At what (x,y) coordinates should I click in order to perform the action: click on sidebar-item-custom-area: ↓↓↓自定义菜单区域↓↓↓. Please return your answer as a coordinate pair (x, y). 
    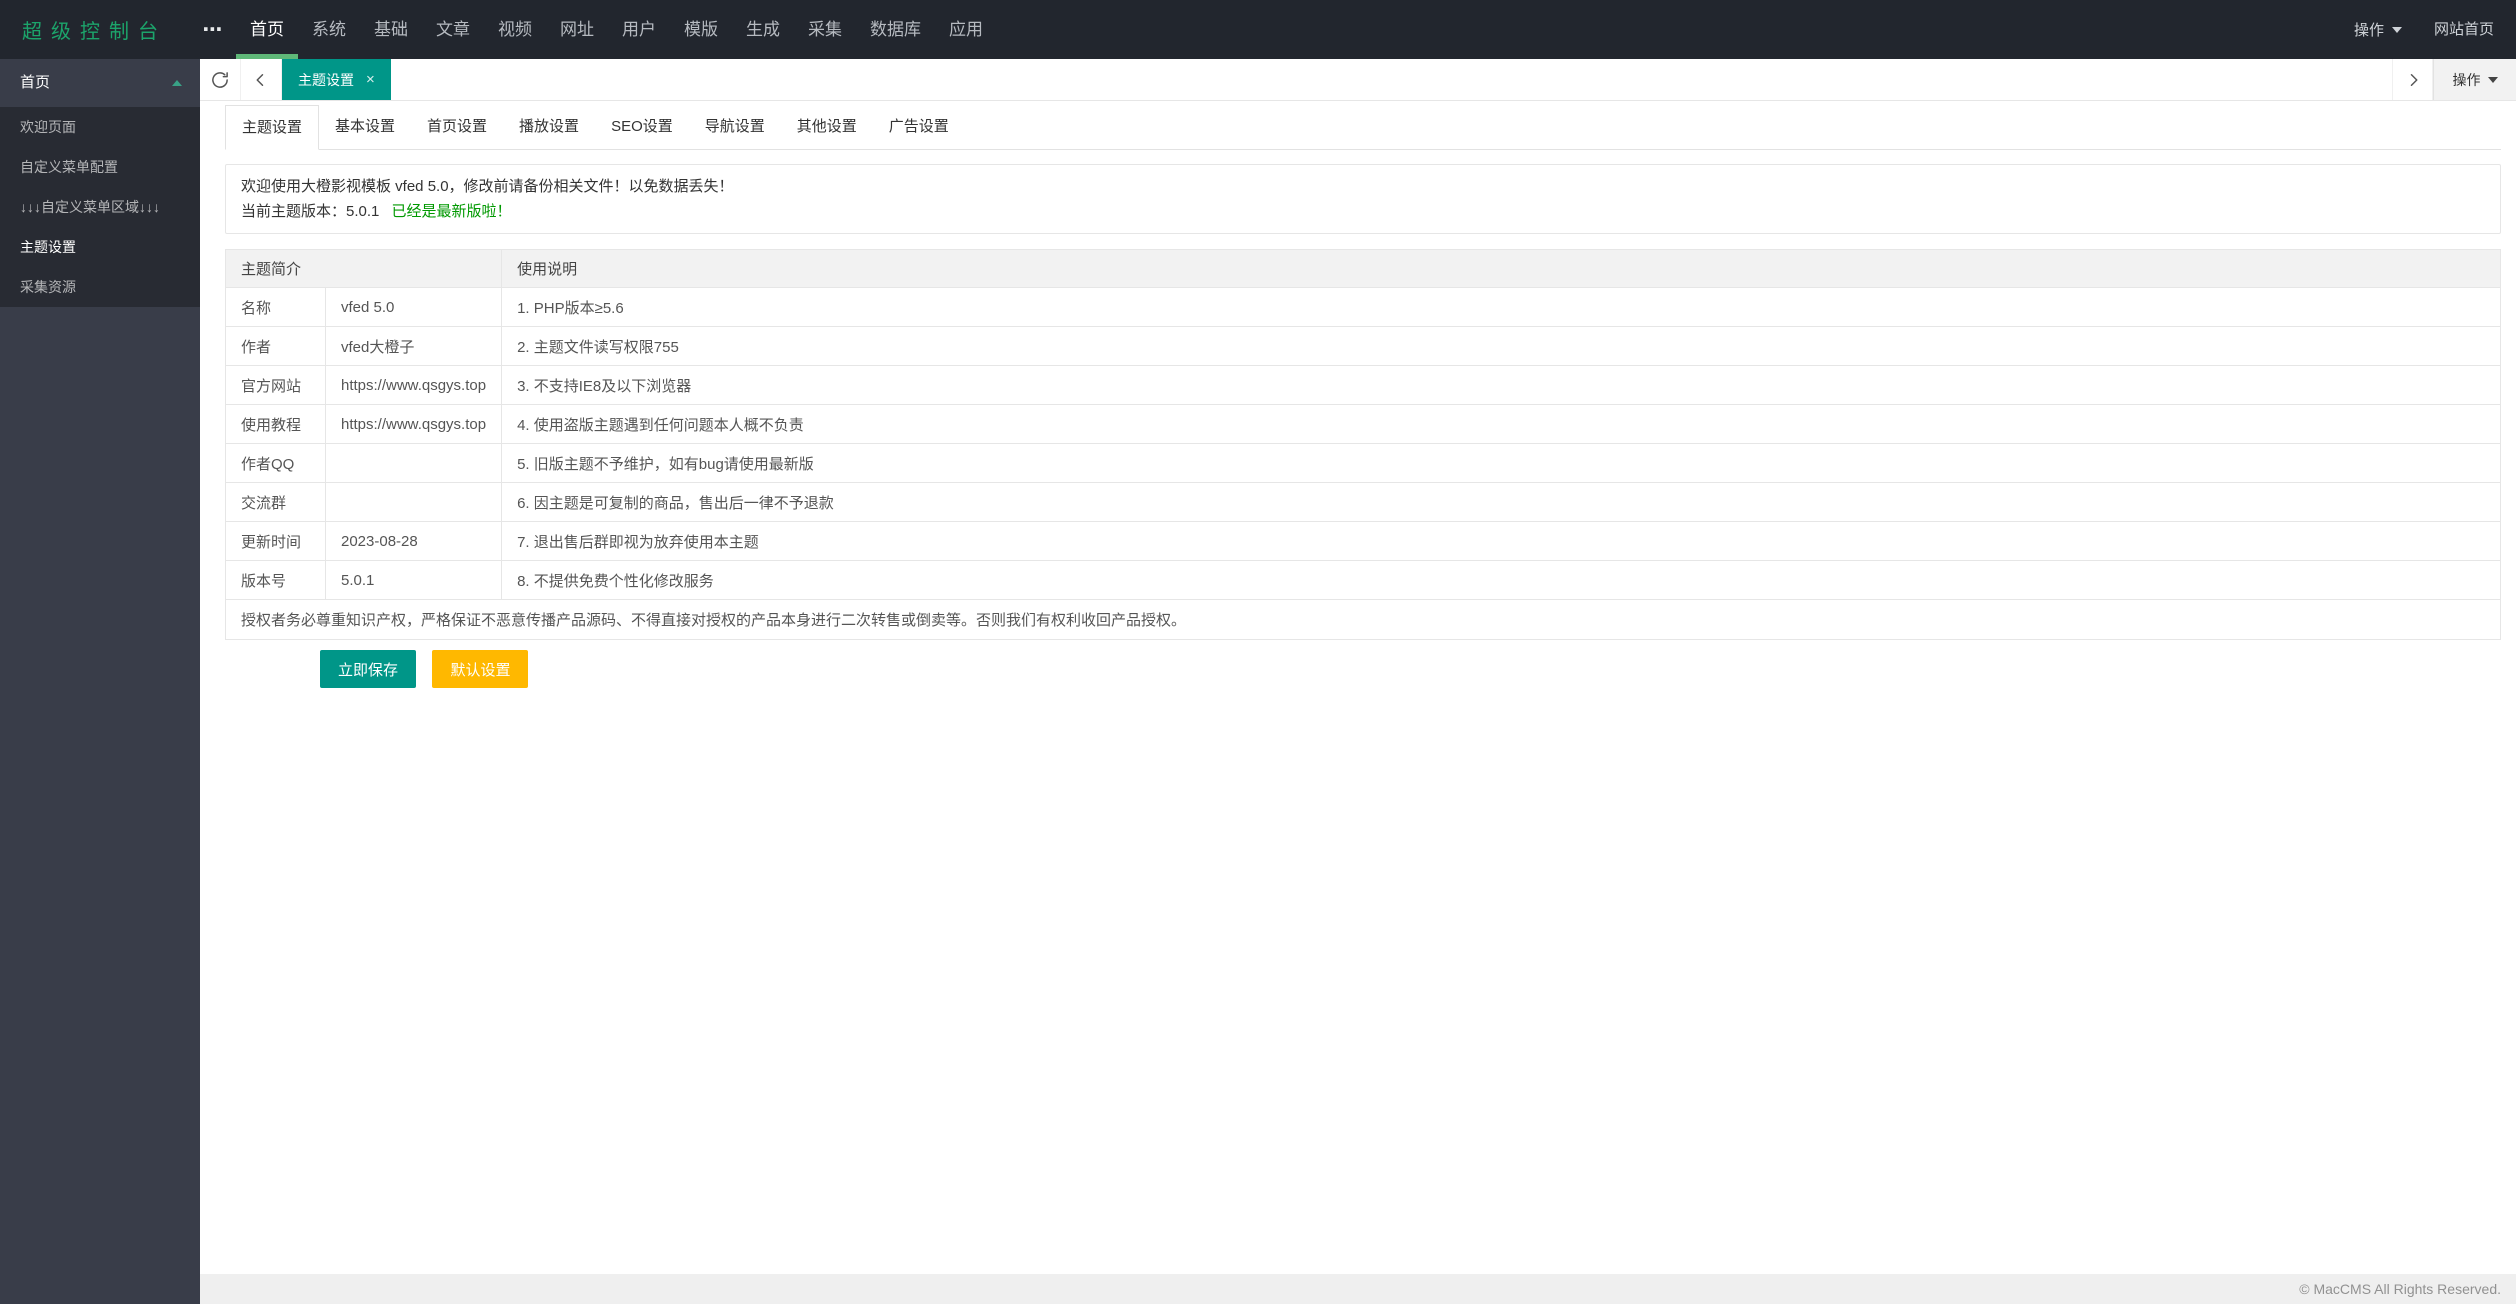
    Looking at the image, I should click on (100, 207).